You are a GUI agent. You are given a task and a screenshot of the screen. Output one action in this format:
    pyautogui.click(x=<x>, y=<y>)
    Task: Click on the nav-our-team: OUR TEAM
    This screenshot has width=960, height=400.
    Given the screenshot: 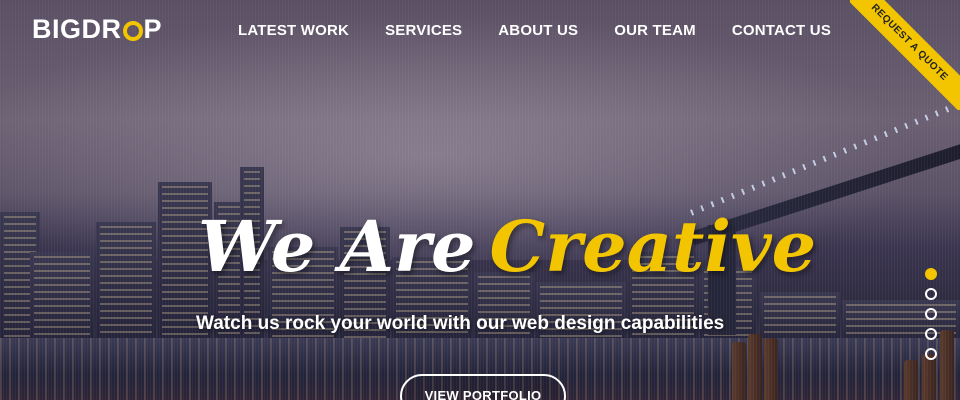 What is the action you would take?
    pyautogui.click(x=655, y=30)
    